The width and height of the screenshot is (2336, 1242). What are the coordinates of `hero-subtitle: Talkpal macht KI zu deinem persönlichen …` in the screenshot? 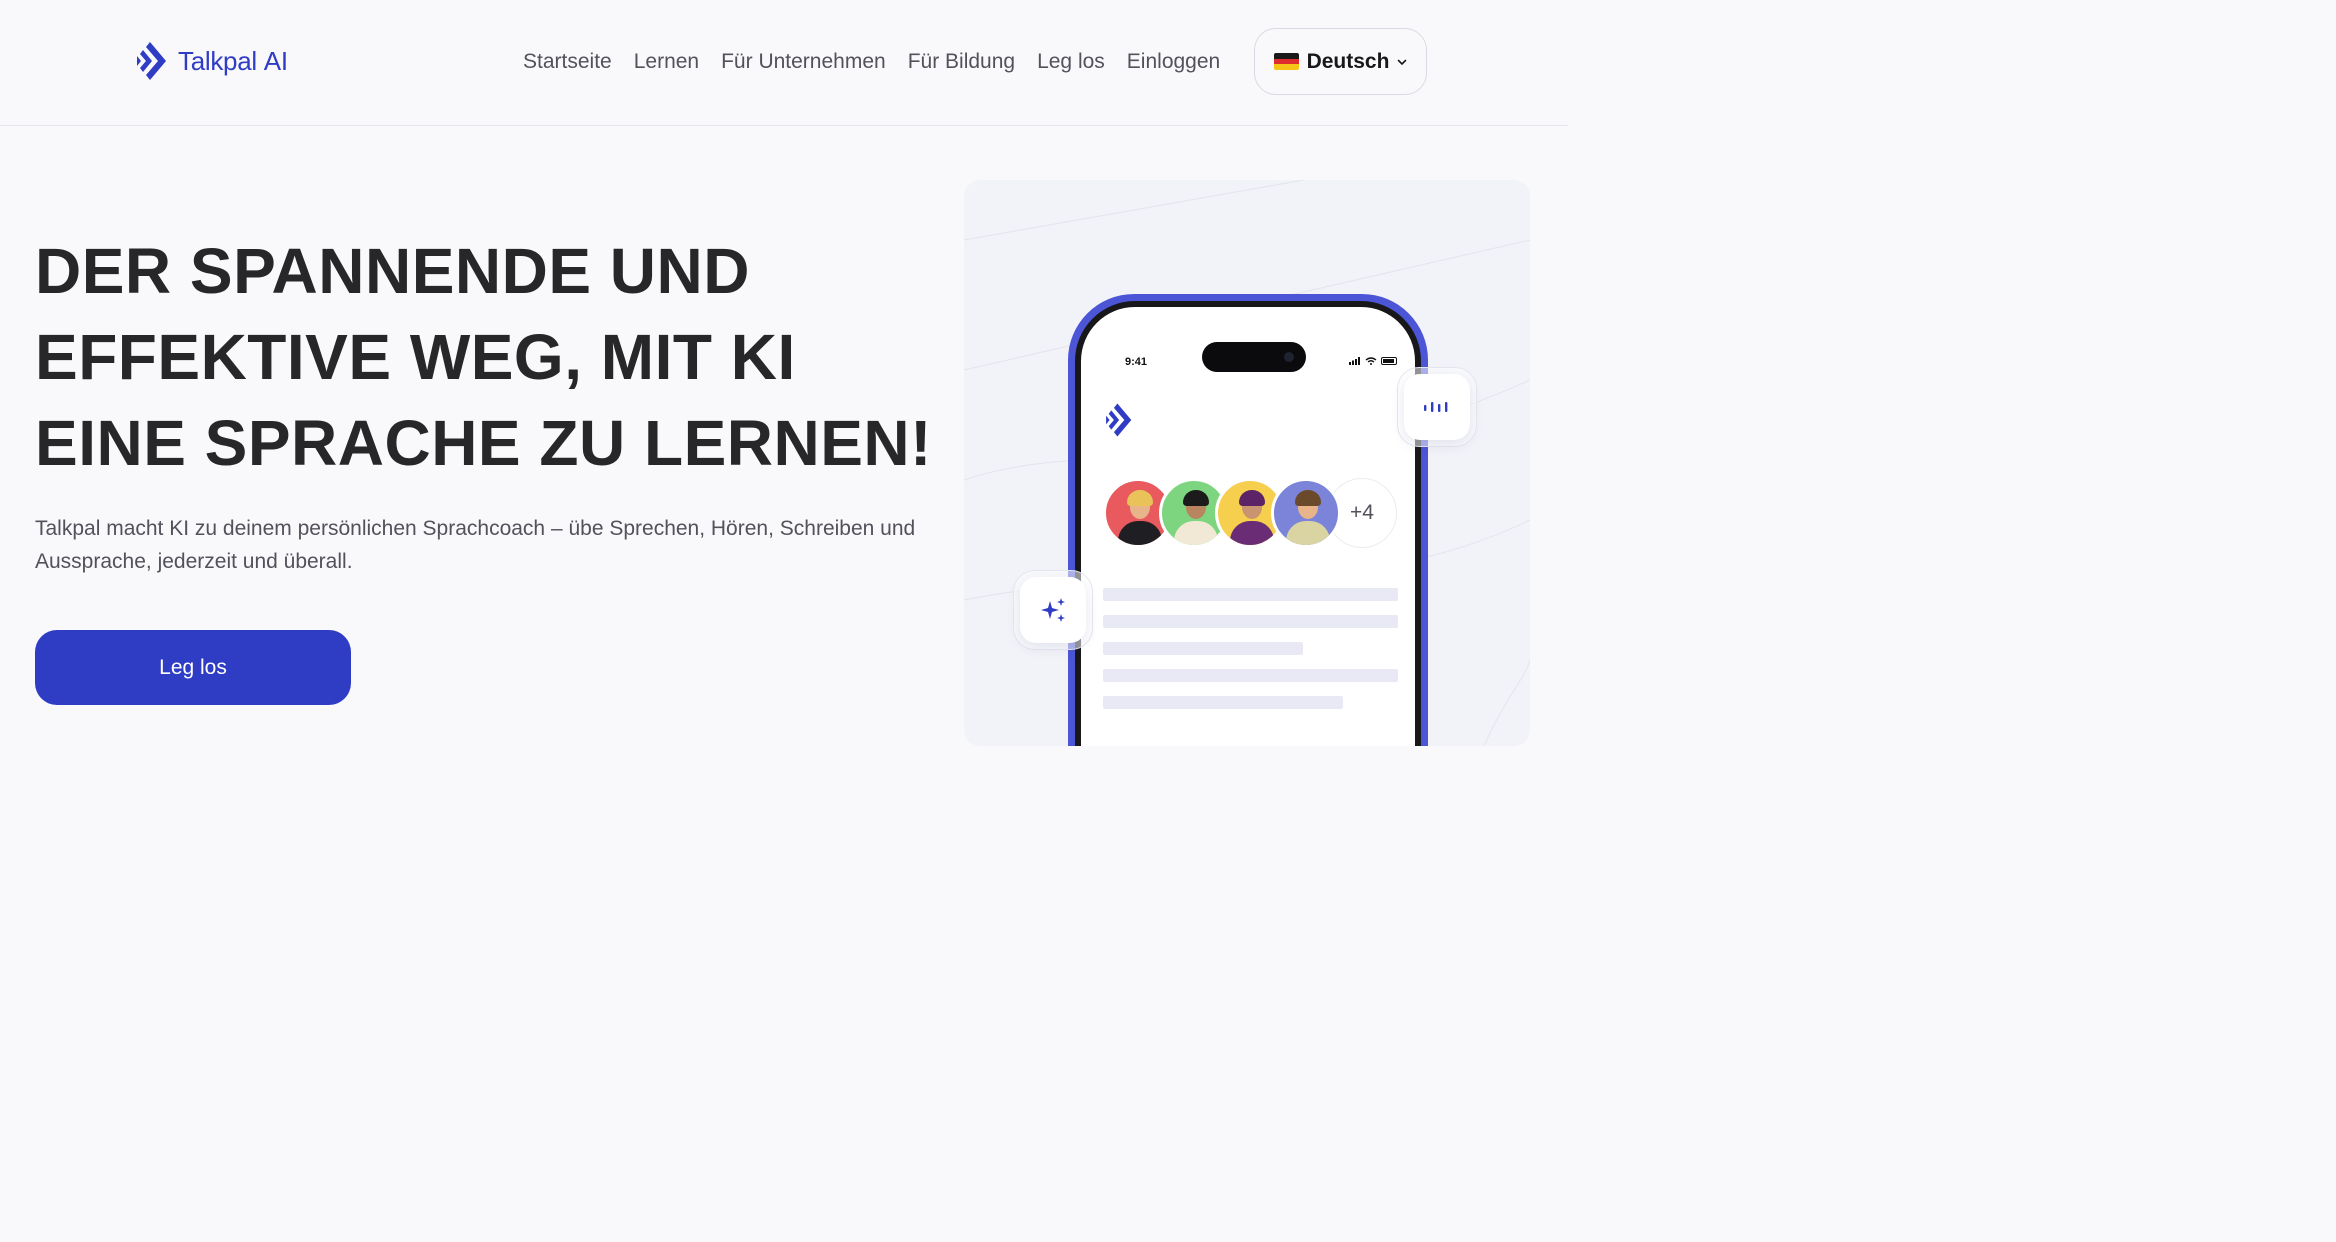 It's located at (475, 545).